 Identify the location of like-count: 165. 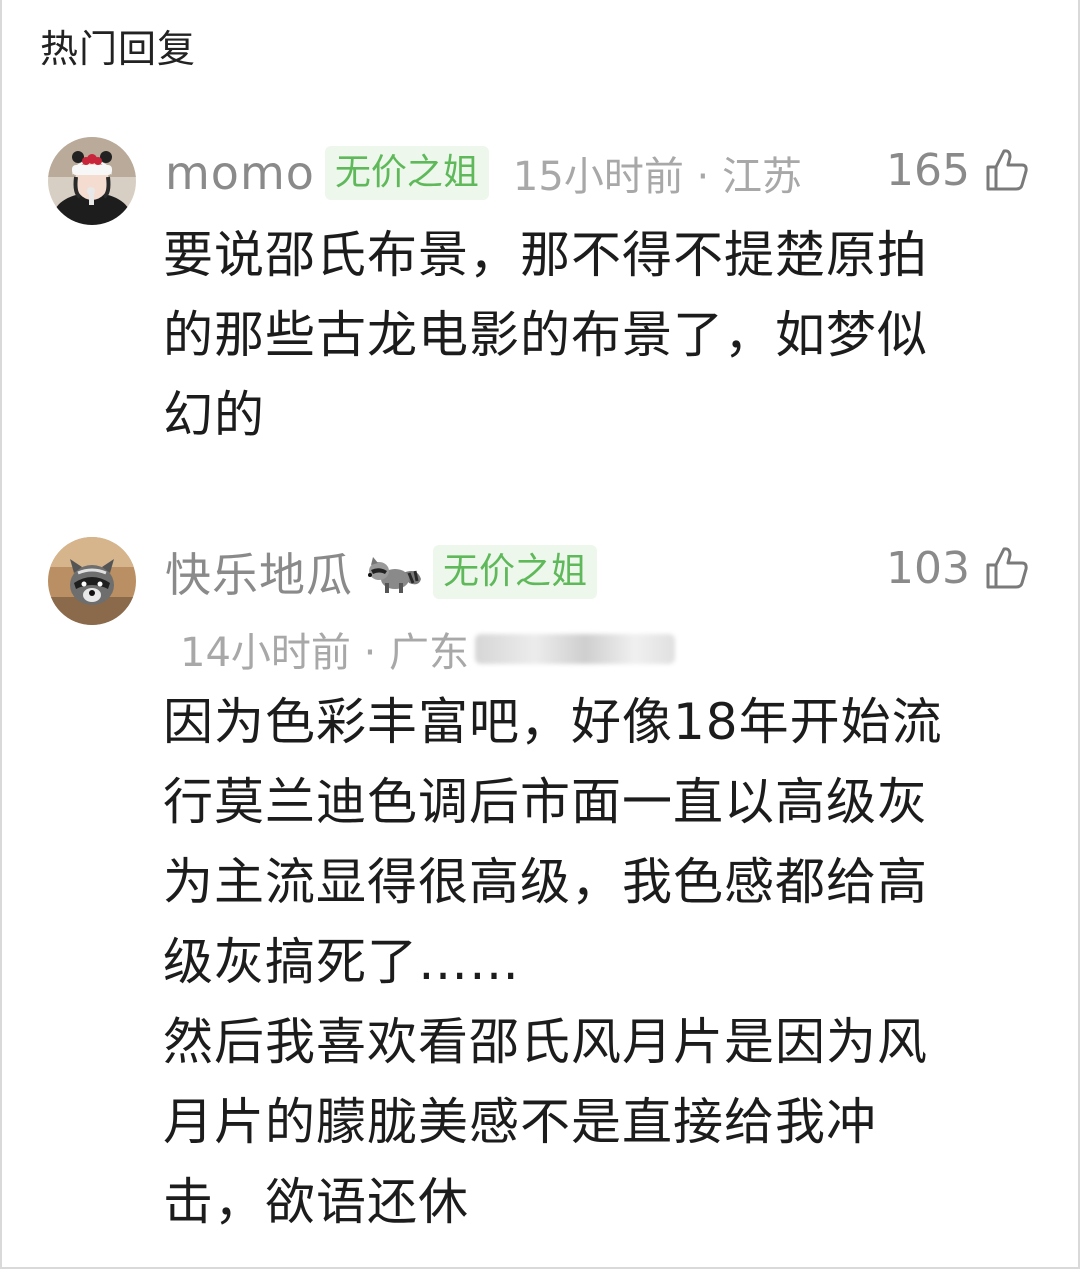
(928, 170).